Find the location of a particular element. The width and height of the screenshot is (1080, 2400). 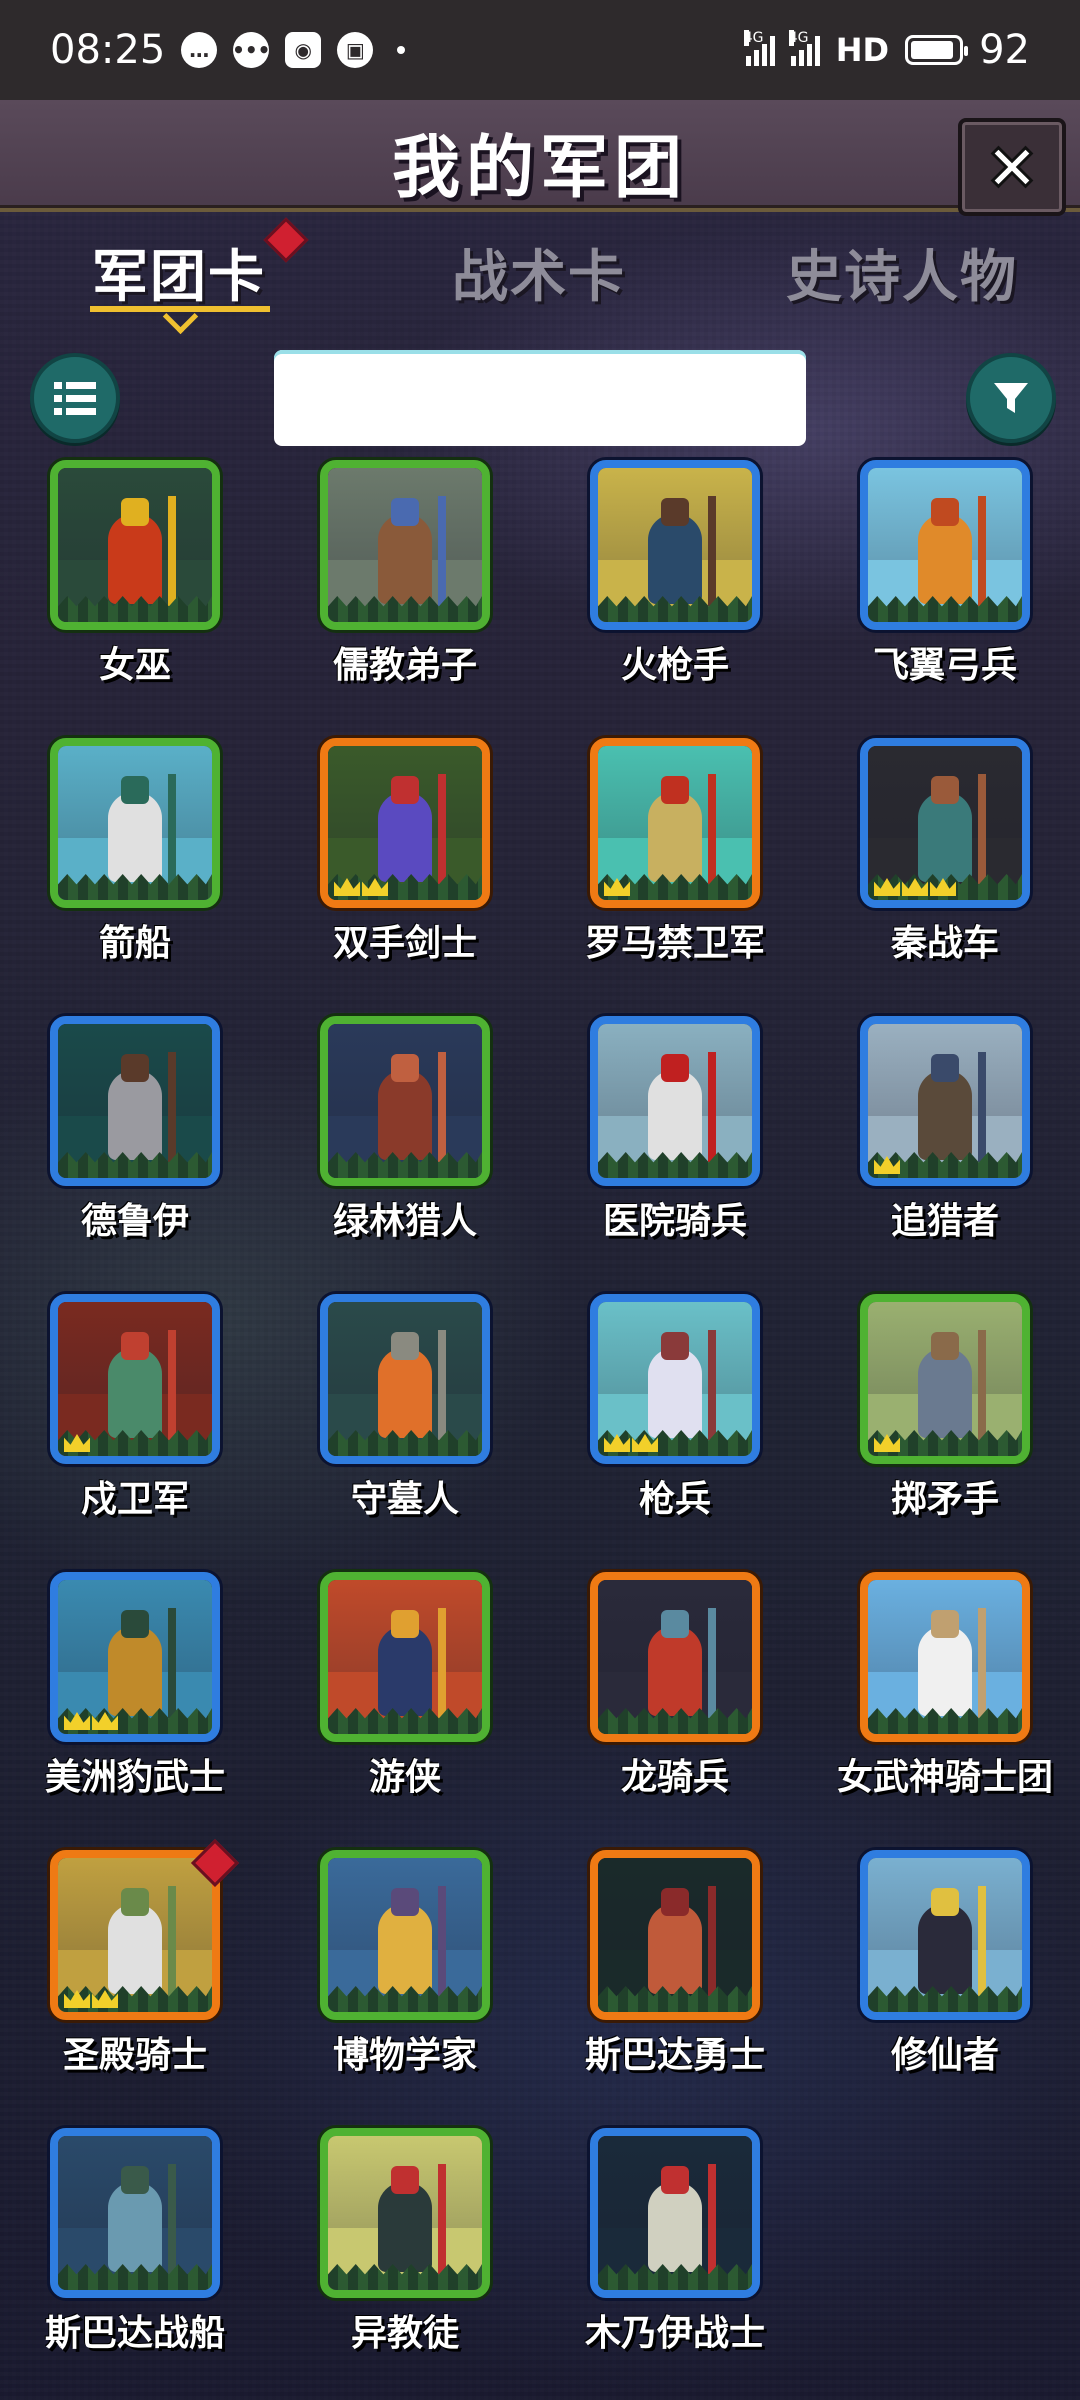

filter-button is located at coordinates (1011, 398).